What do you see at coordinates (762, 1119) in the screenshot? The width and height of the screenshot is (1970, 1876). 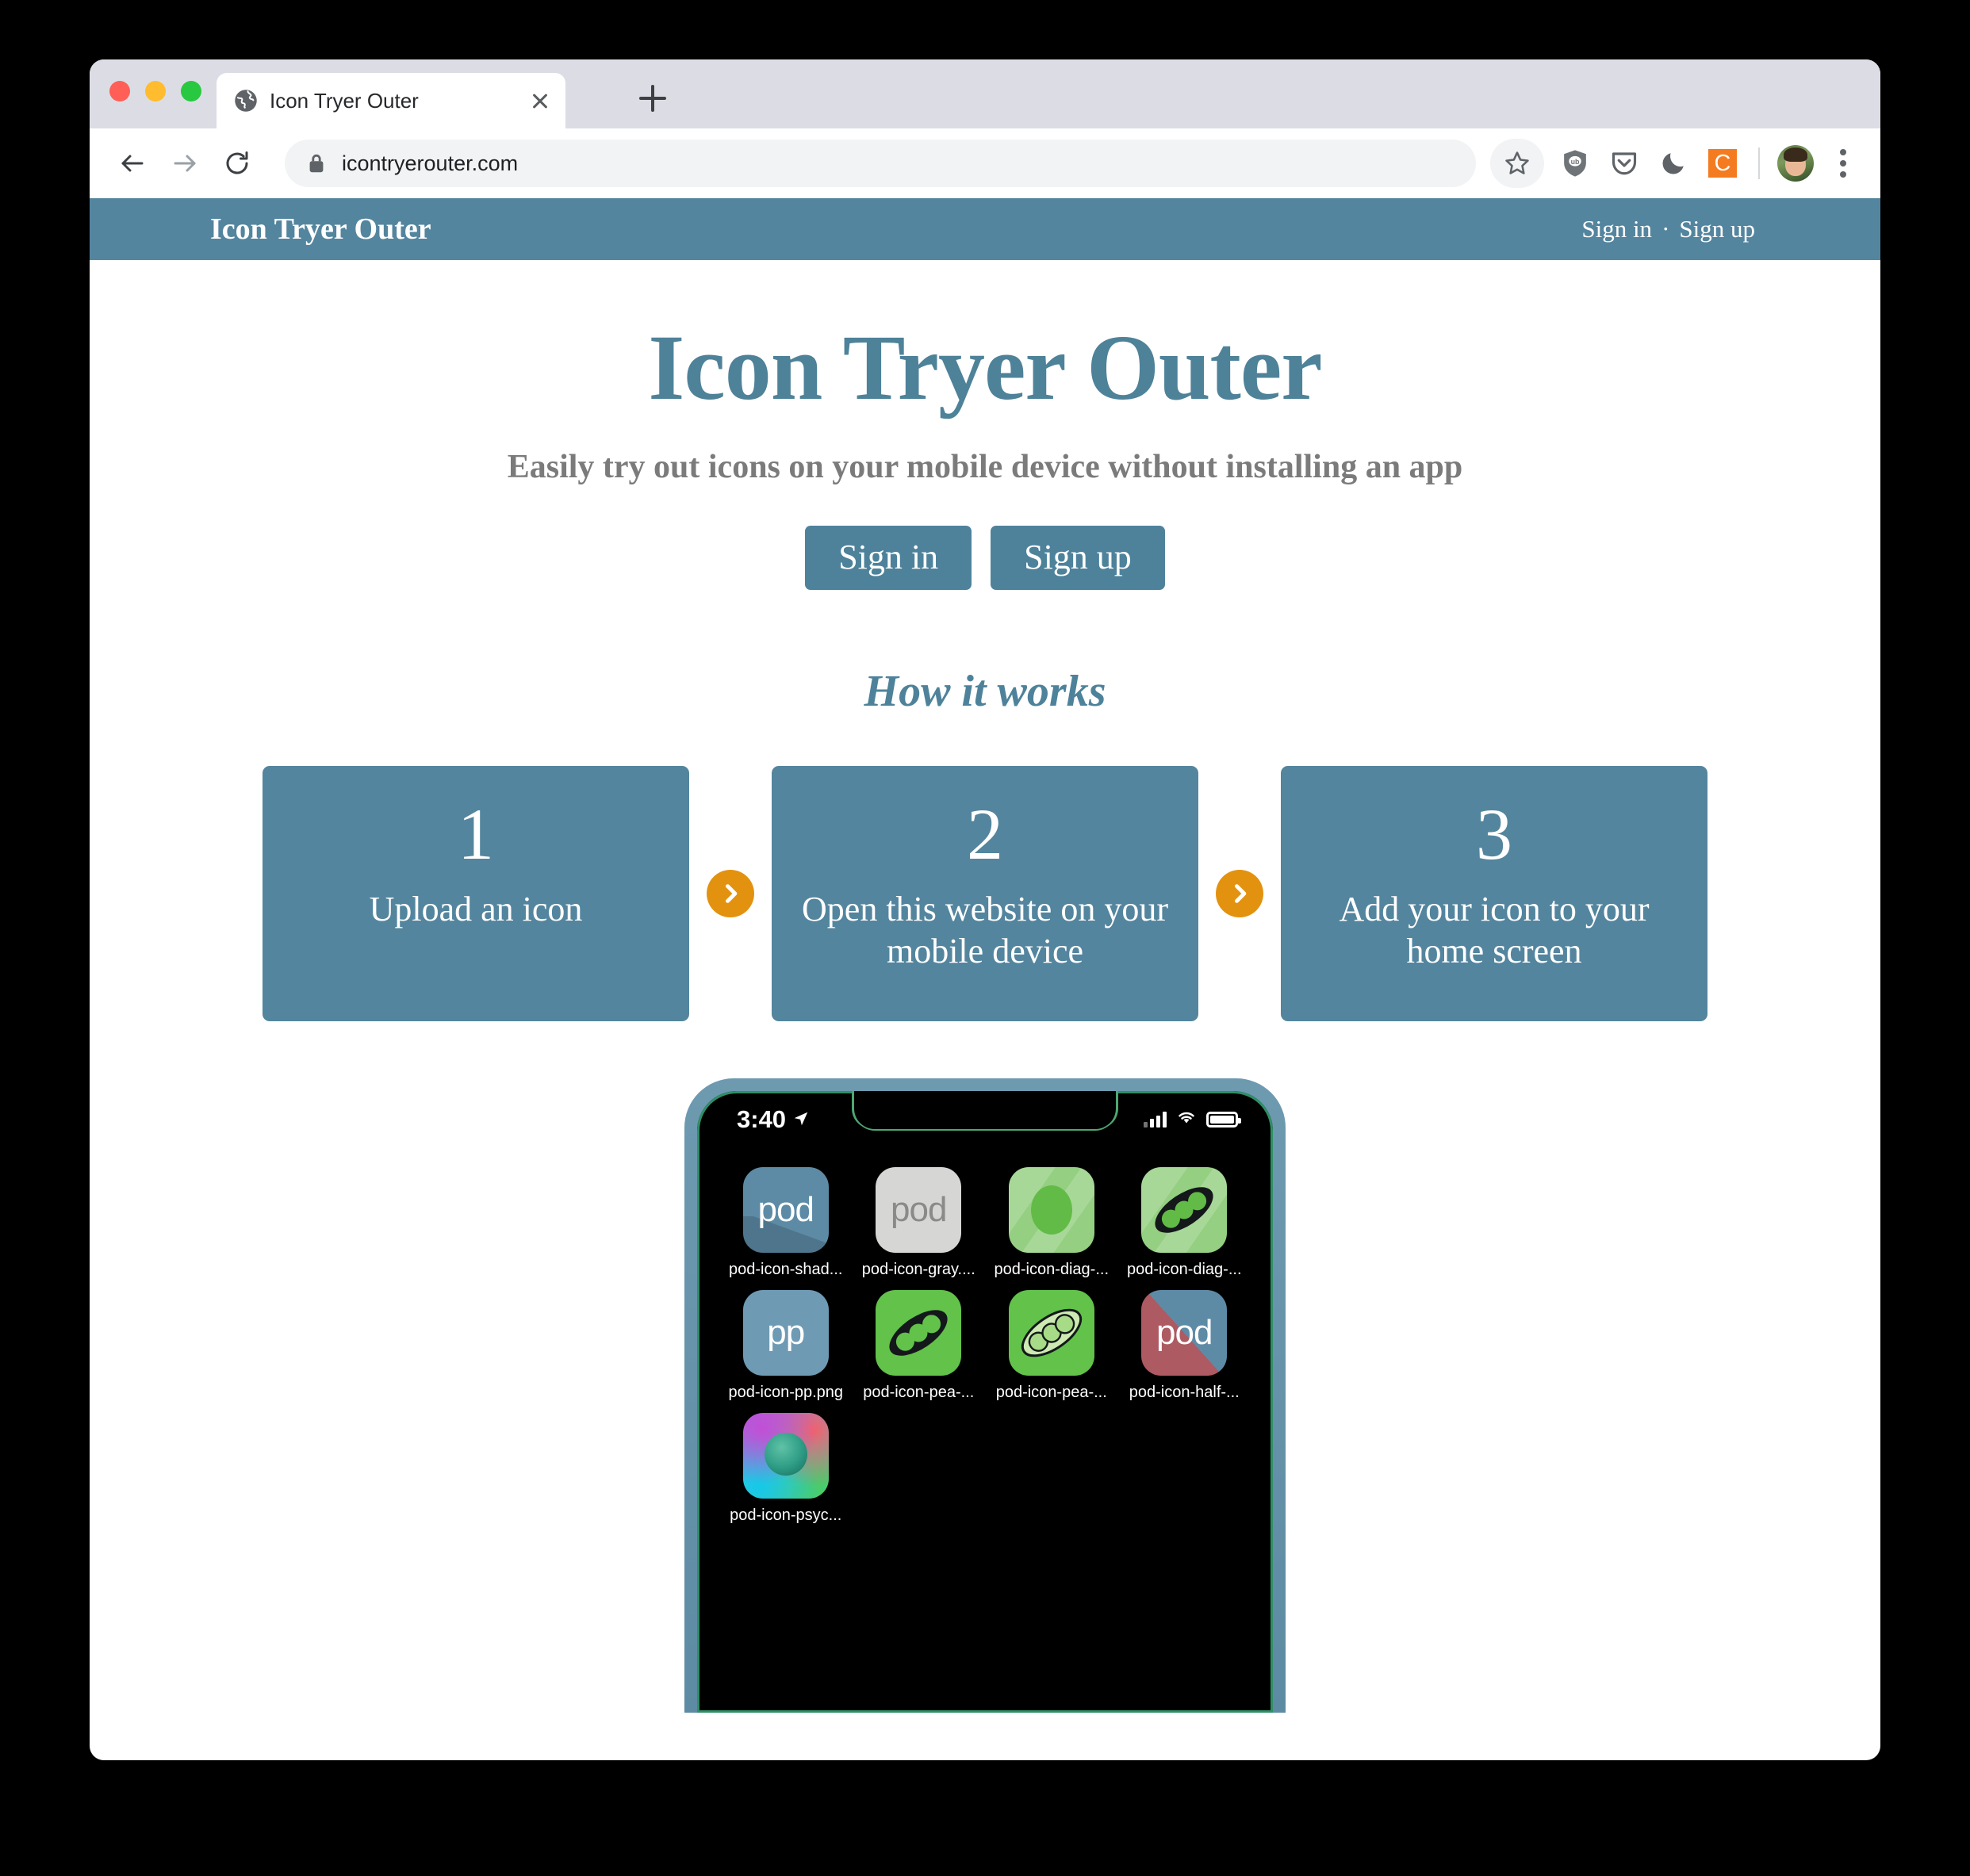 I see `status-time: 3:40` at bounding box center [762, 1119].